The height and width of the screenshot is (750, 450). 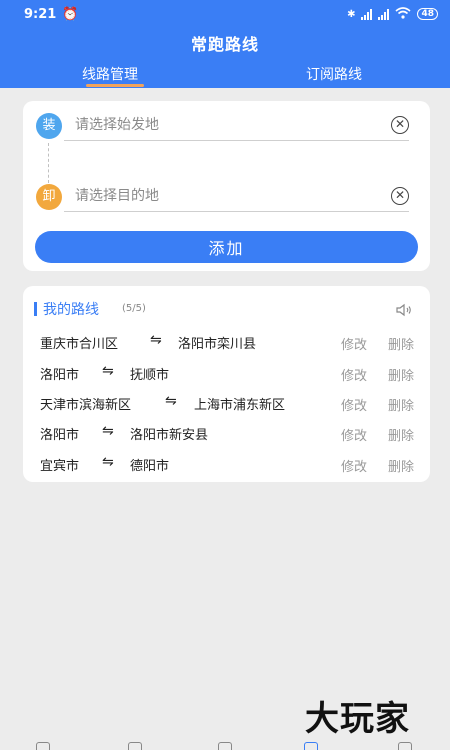 I want to click on signal-icon, so click(x=367, y=14).